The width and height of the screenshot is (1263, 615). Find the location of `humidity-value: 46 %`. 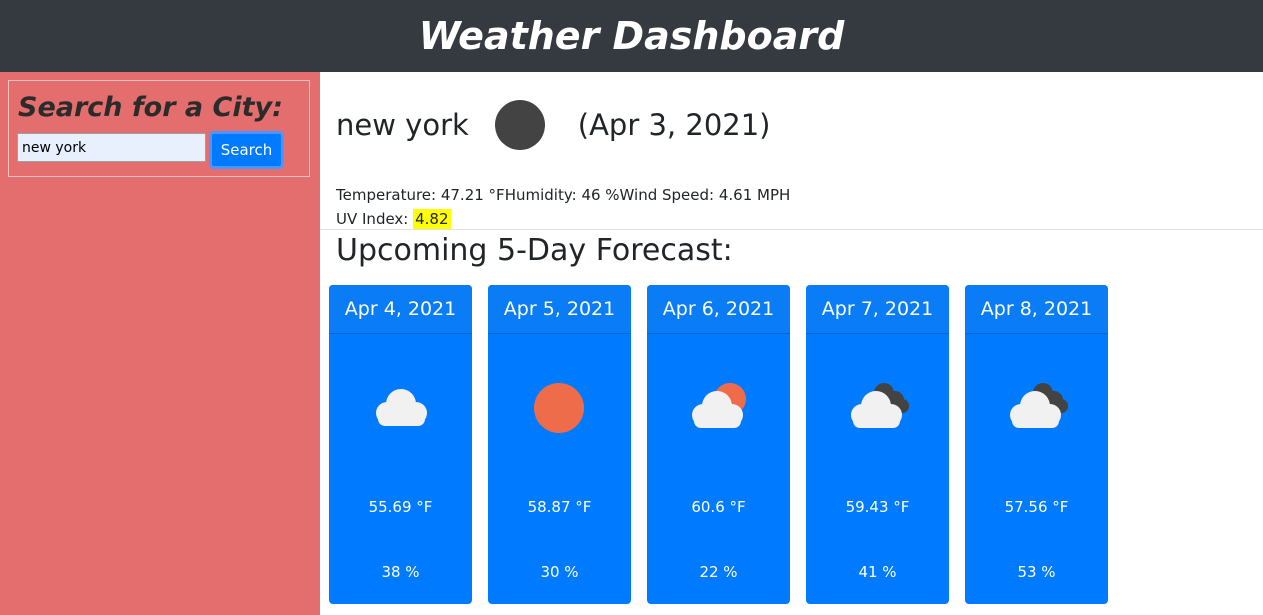

humidity-value: 46 % is located at coordinates (600, 195).